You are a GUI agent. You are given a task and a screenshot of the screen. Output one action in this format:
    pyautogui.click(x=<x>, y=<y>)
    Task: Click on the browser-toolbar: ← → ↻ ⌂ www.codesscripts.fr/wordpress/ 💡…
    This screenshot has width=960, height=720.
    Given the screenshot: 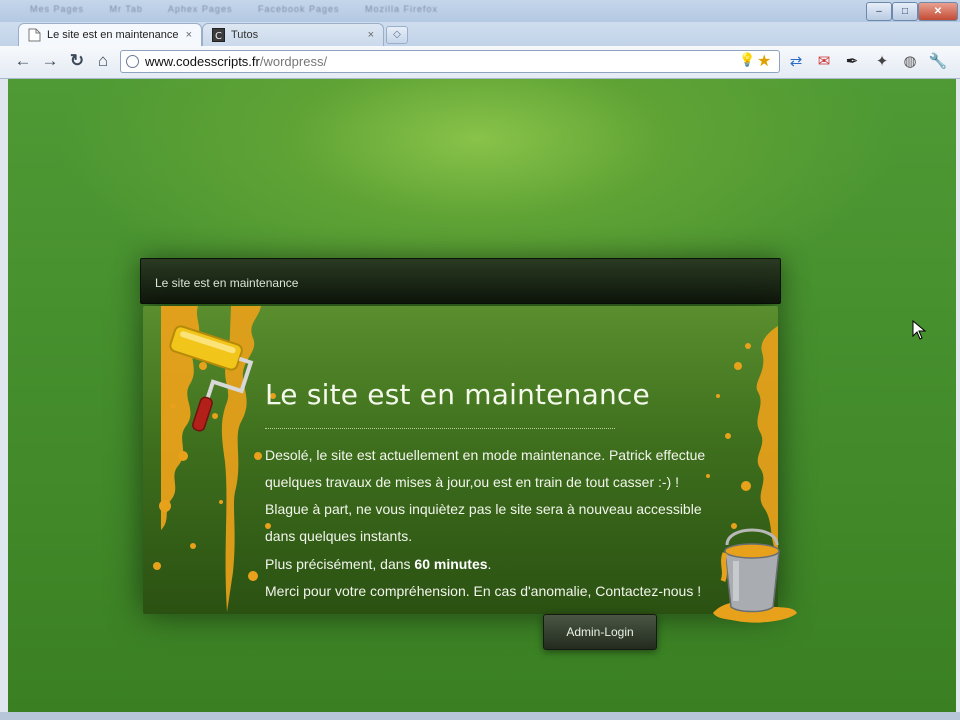 What is the action you would take?
    pyautogui.click(x=480, y=62)
    